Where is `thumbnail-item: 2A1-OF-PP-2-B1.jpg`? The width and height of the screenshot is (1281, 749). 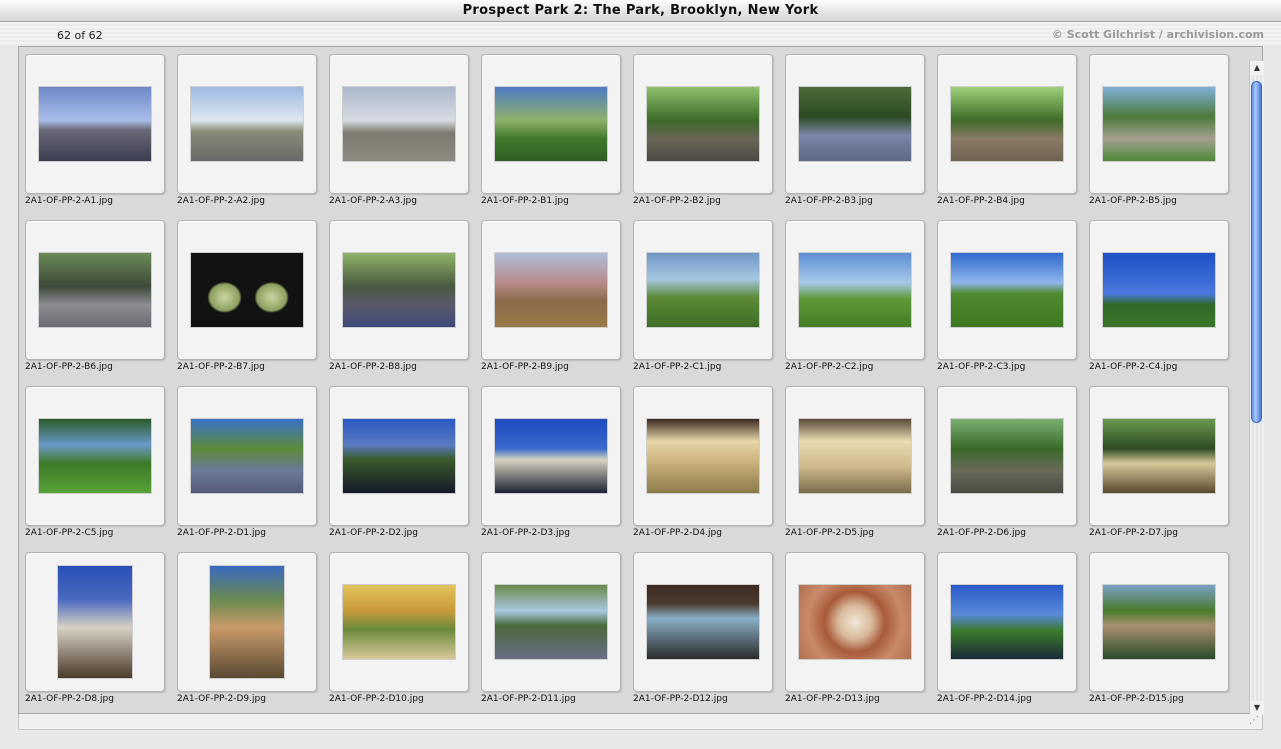 thumbnail-item: 2A1-OF-PP-2-B1.jpg is located at coordinates (551, 130).